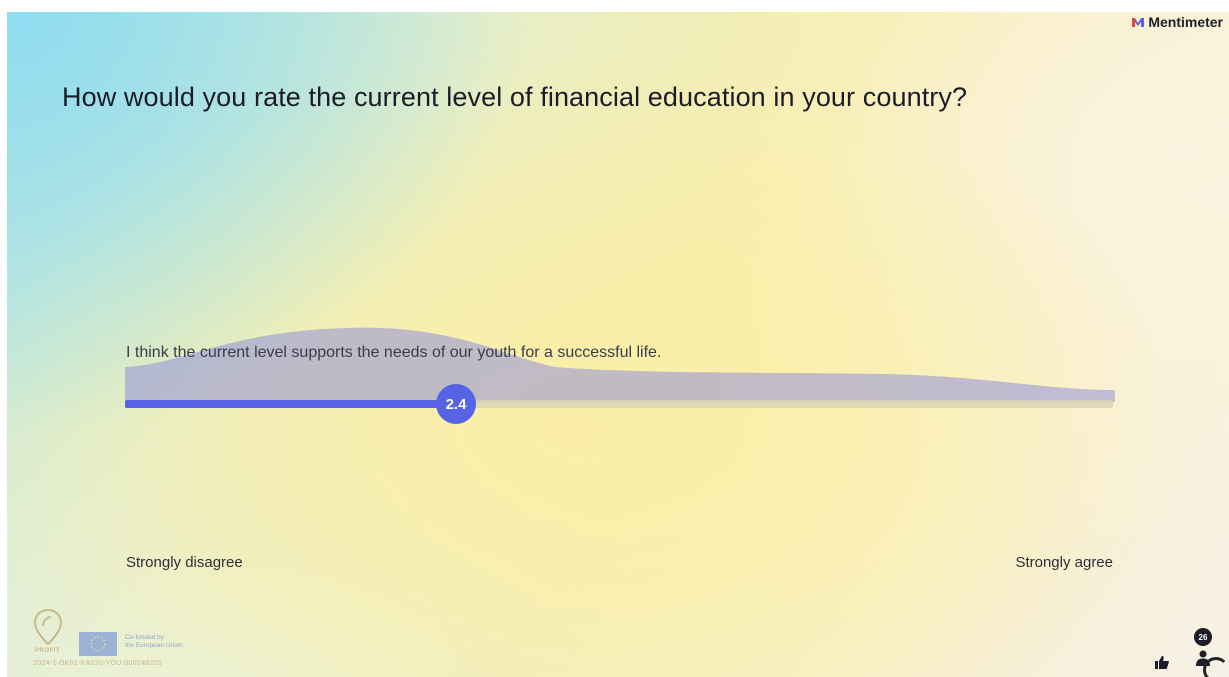  What do you see at coordinates (184, 562) in the screenshot?
I see `scale-min-label: Strongly disagree` at bounding box center [184, 562].